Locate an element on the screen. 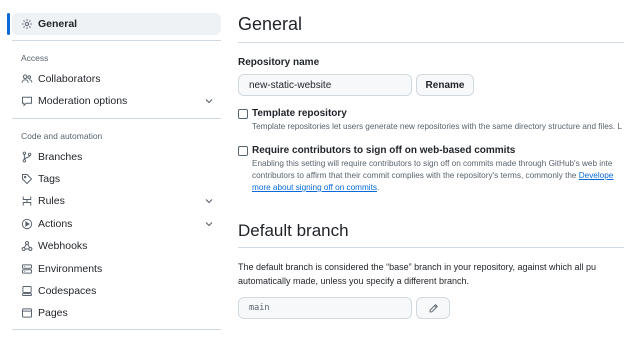  require-signoff-description-line3: more about signing off on commits. is located at coordinates (315, 188).